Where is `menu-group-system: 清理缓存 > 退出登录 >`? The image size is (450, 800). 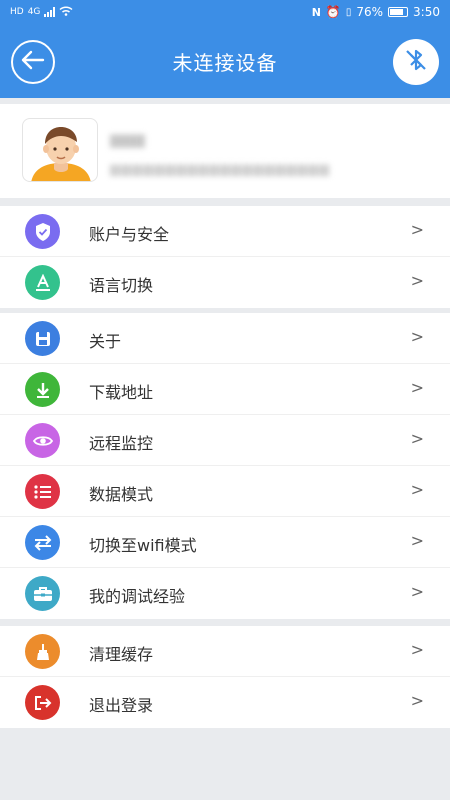 menu-group-system: 清理缓存 > 退出登录 > is located at coordinates (225, 677).